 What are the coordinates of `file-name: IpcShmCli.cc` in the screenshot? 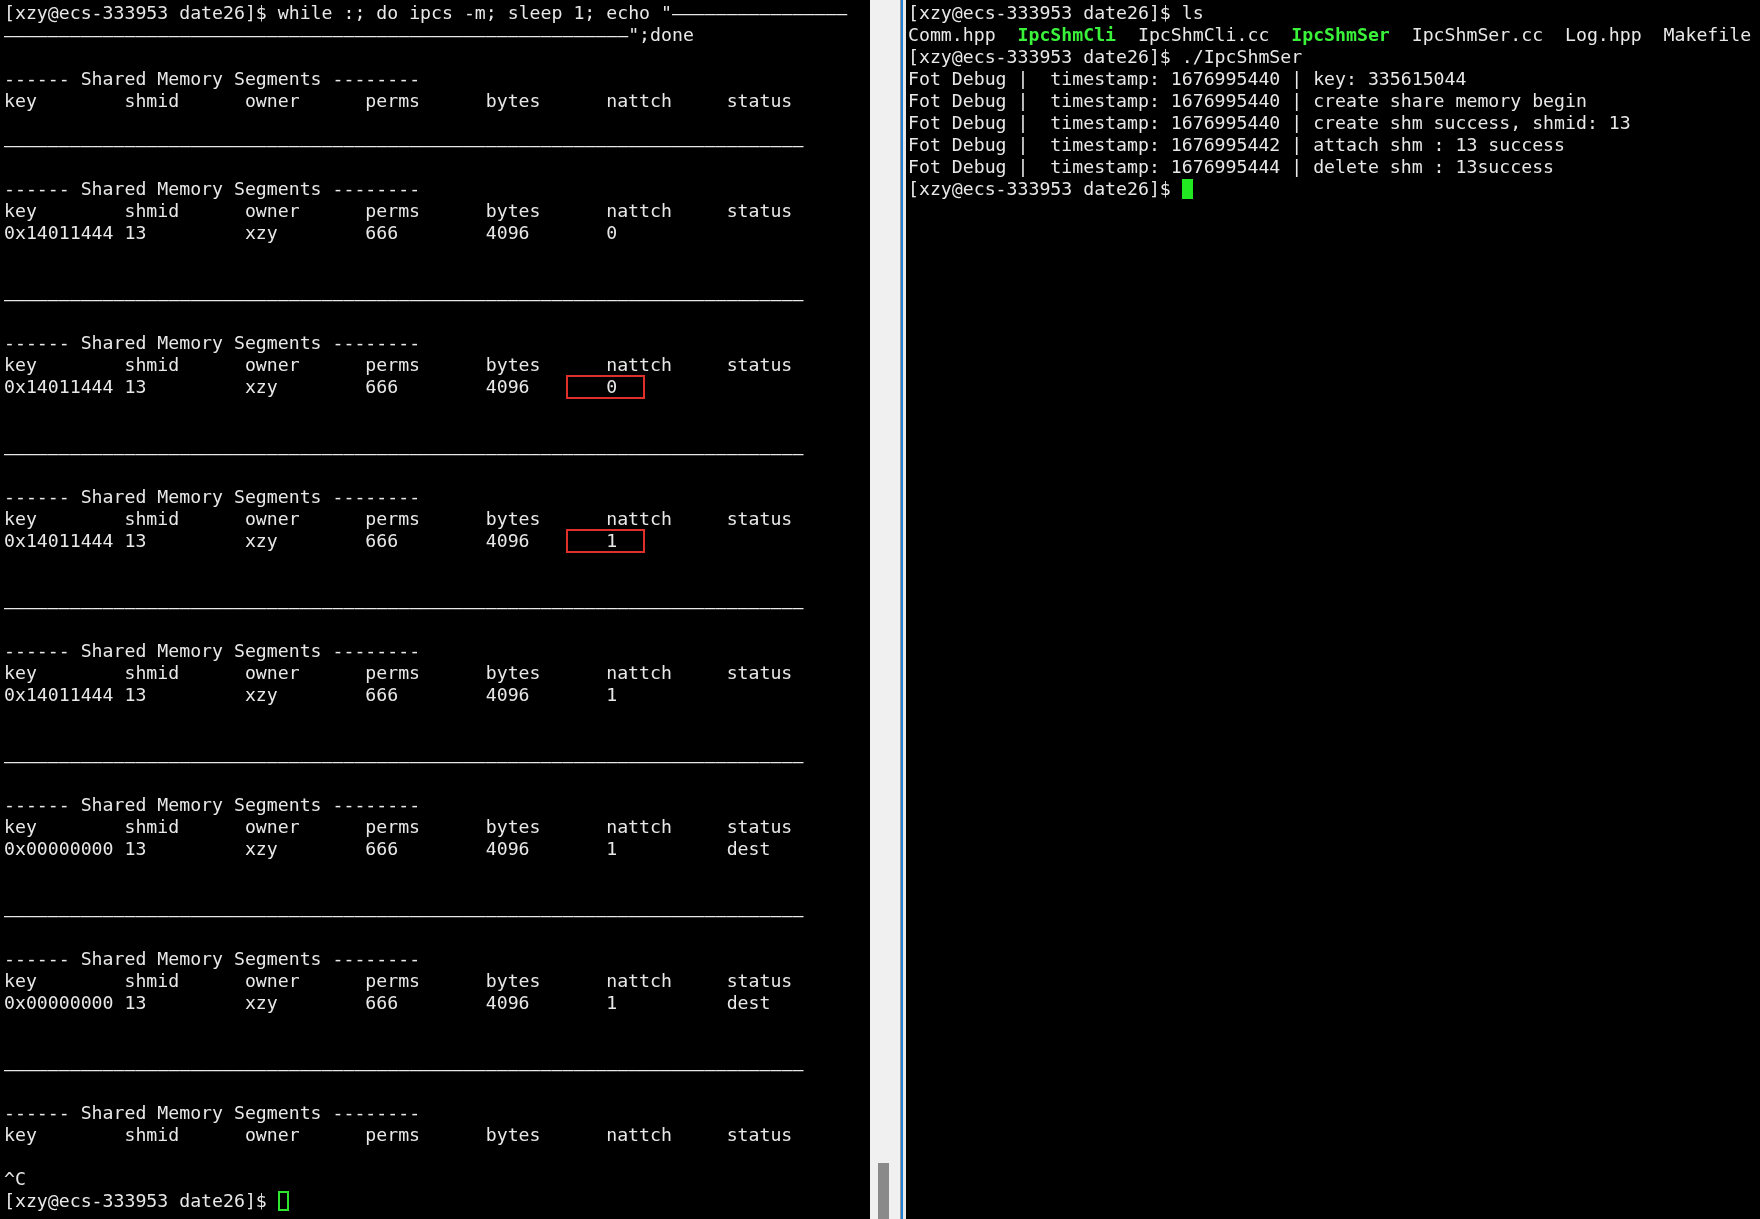 It's located at (1203, 35).